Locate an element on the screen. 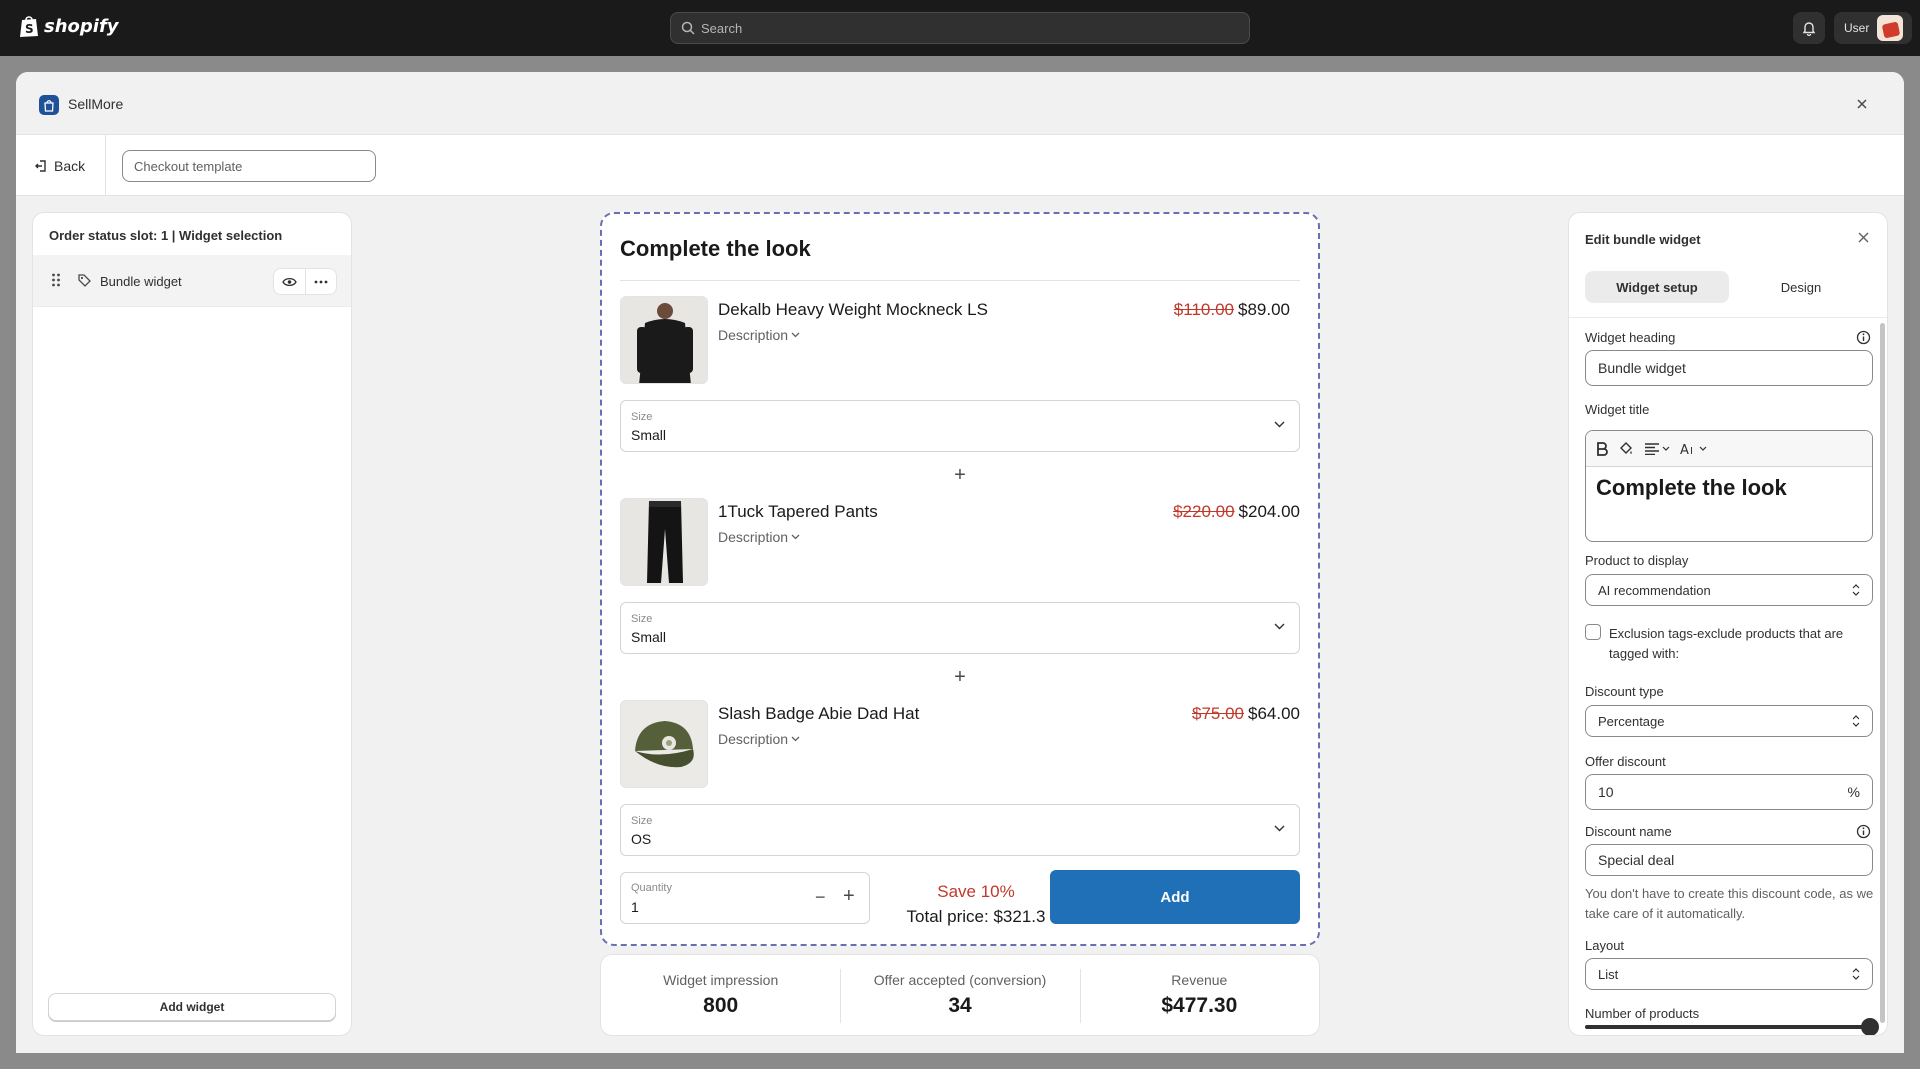  description-label: Description is located at coordinates (753, 739).